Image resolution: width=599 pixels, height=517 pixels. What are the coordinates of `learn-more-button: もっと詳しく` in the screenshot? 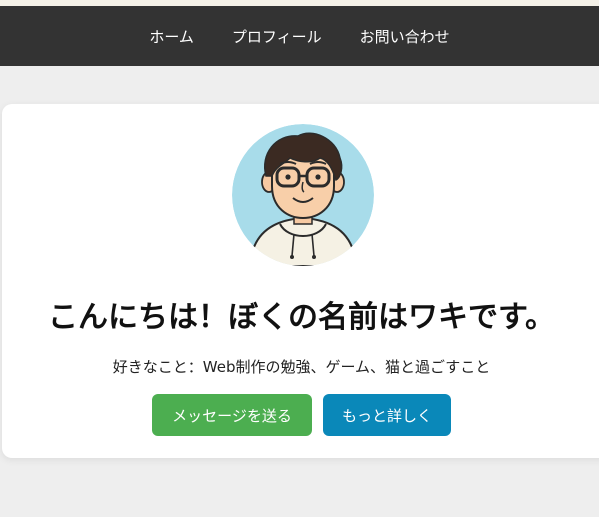 It's located at (387, 415).